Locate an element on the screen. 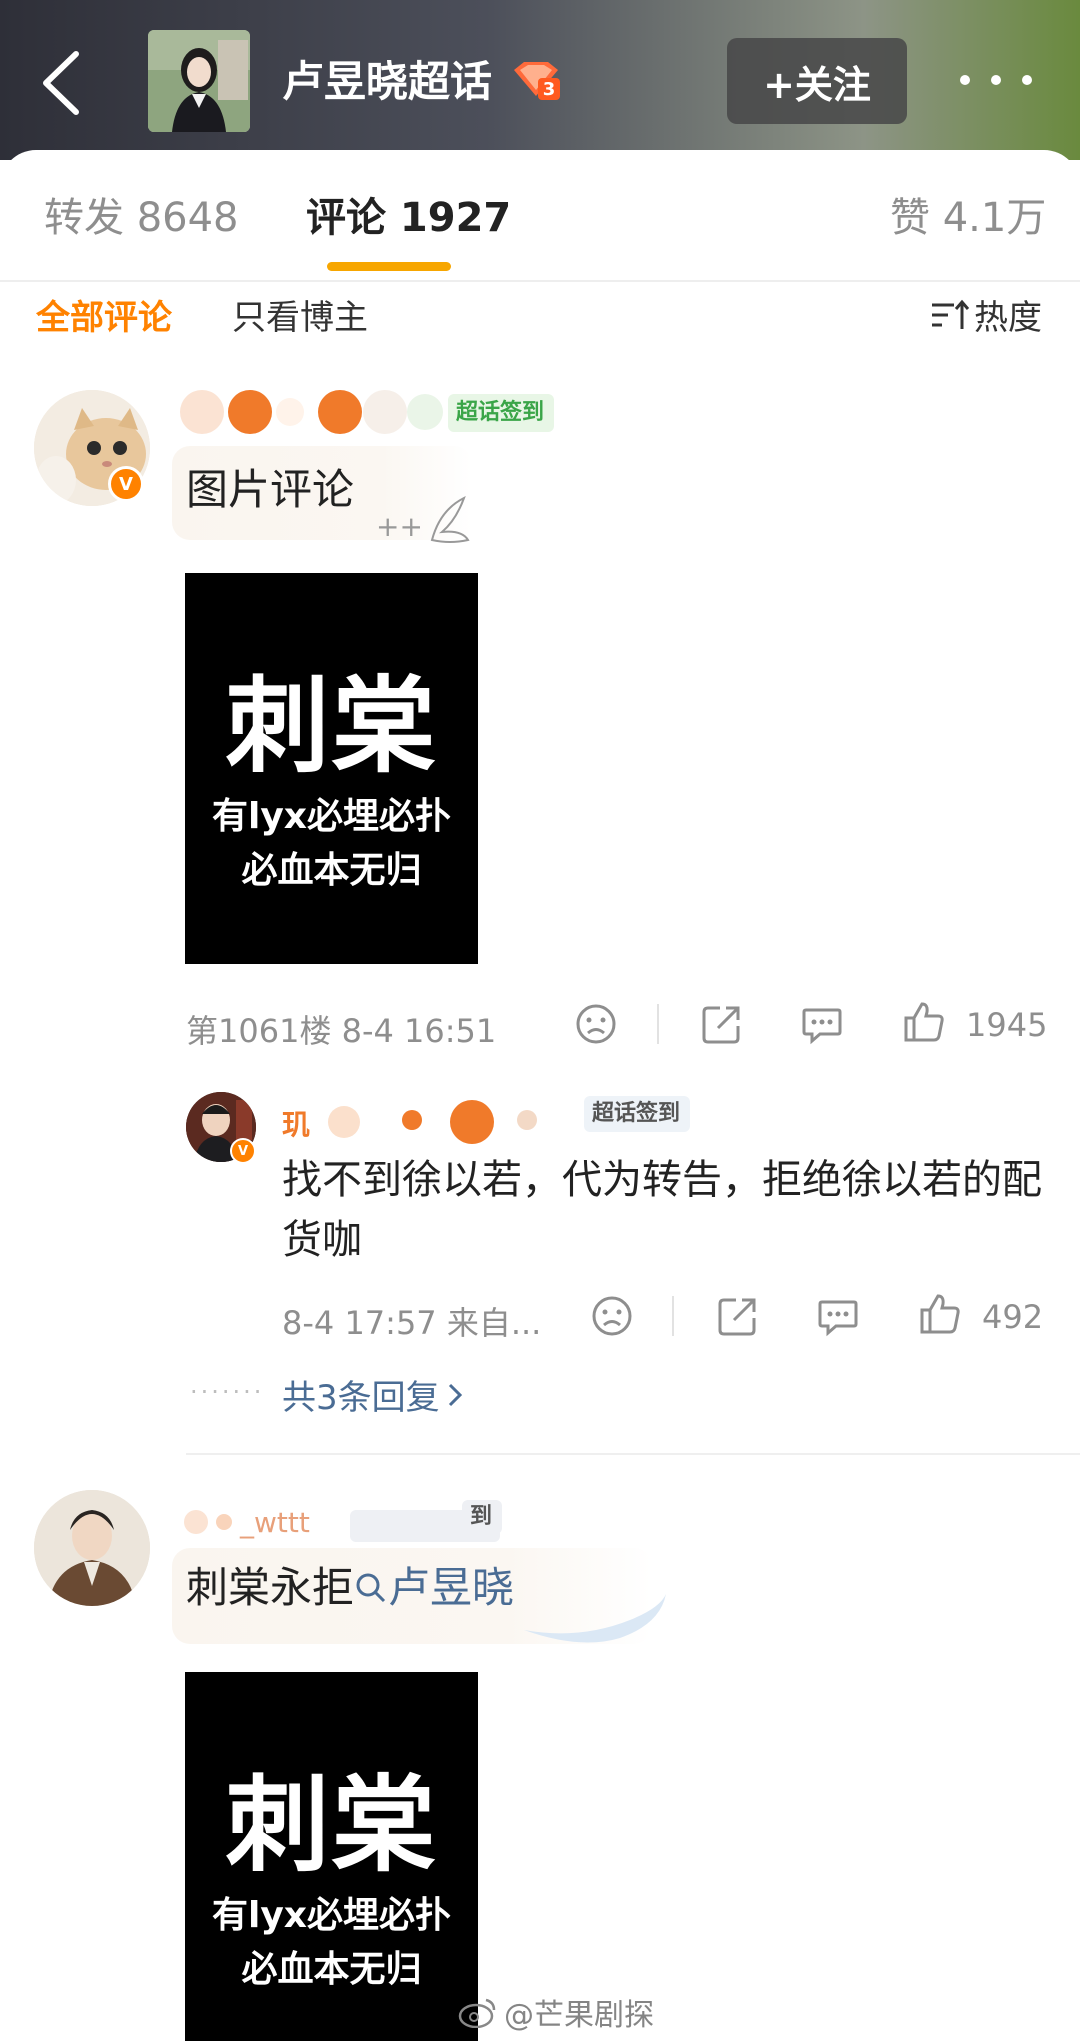  tab-bar: 转发 8648 评论 1927 赞 4.1万 is located at coordinates (540, 215).